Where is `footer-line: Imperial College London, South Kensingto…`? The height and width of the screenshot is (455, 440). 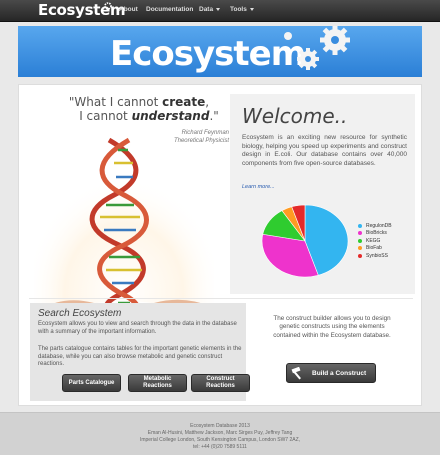
footer-line: Imperial College London, South Kensingto… is located at coordinates (220, 440).